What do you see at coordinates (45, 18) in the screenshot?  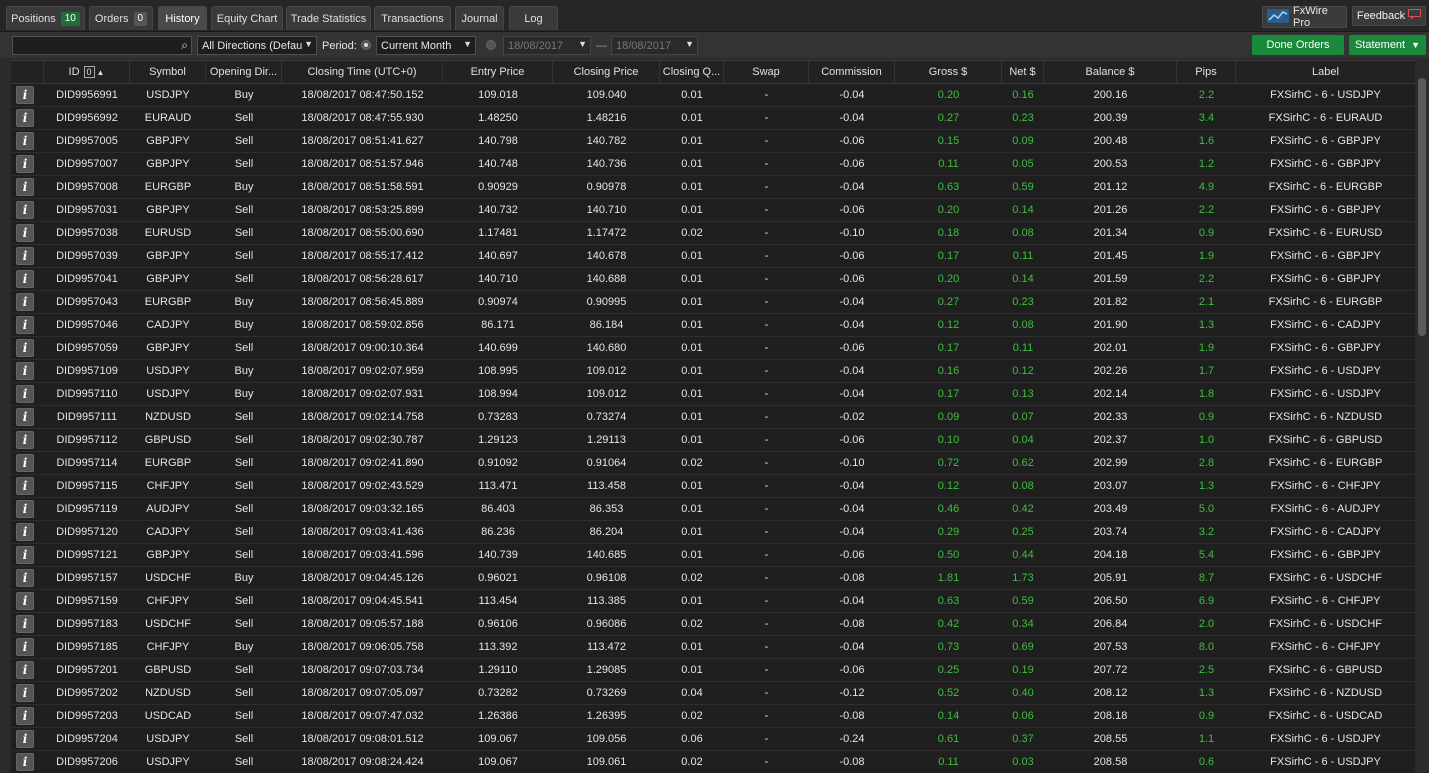 I see `tab-positions: Positions 10` at bounding box center [45, 18].